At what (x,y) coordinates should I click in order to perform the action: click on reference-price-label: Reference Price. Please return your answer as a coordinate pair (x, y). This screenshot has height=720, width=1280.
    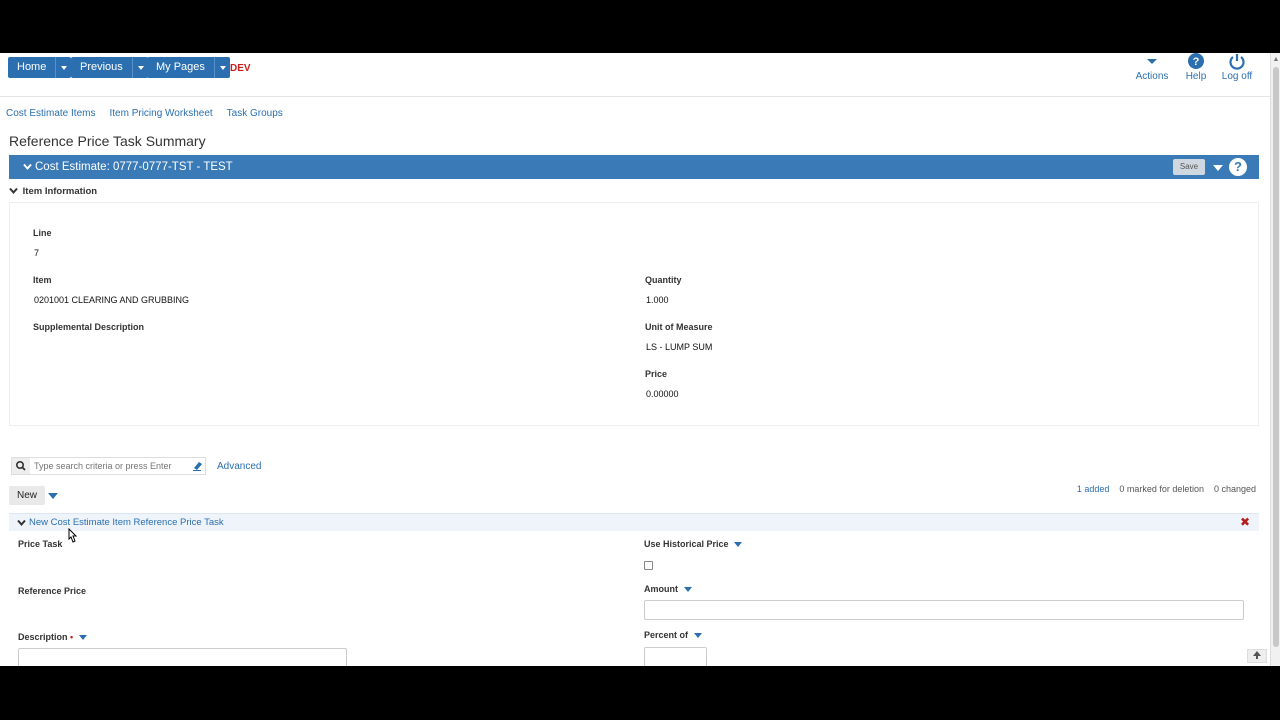
    Looking at the image, I should click on (52, 591).